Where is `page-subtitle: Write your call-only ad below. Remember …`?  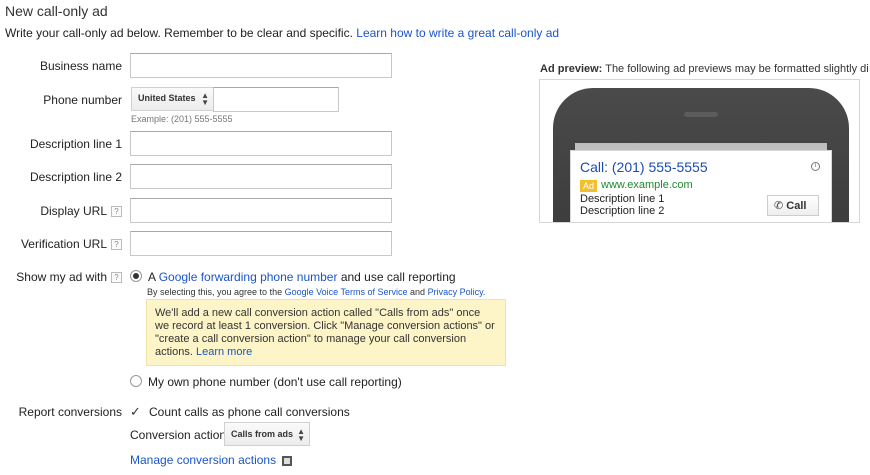 page-subtitle: Write your call-only ad below. Remember … is located at coordinates (282, 33).